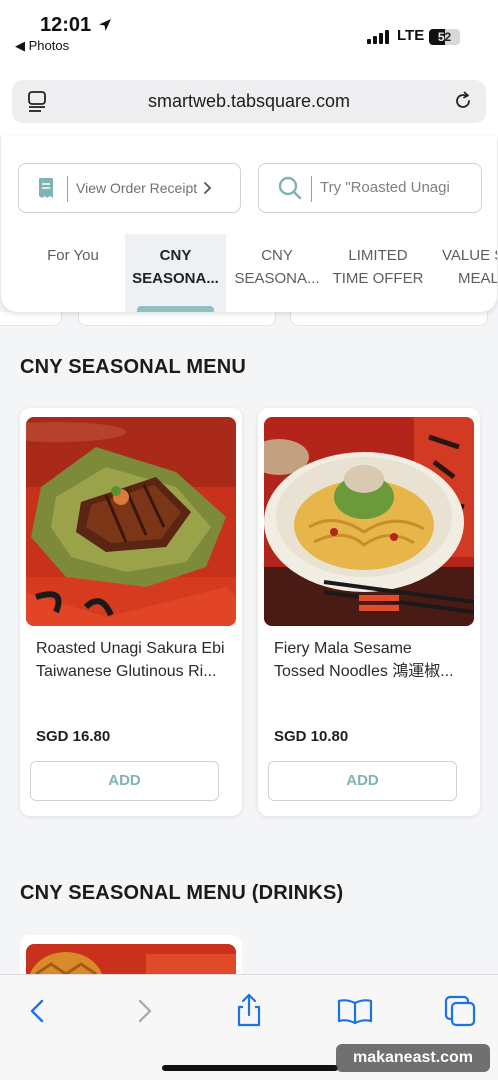  I want to click on active-tab-indicator, so click(175, 309).